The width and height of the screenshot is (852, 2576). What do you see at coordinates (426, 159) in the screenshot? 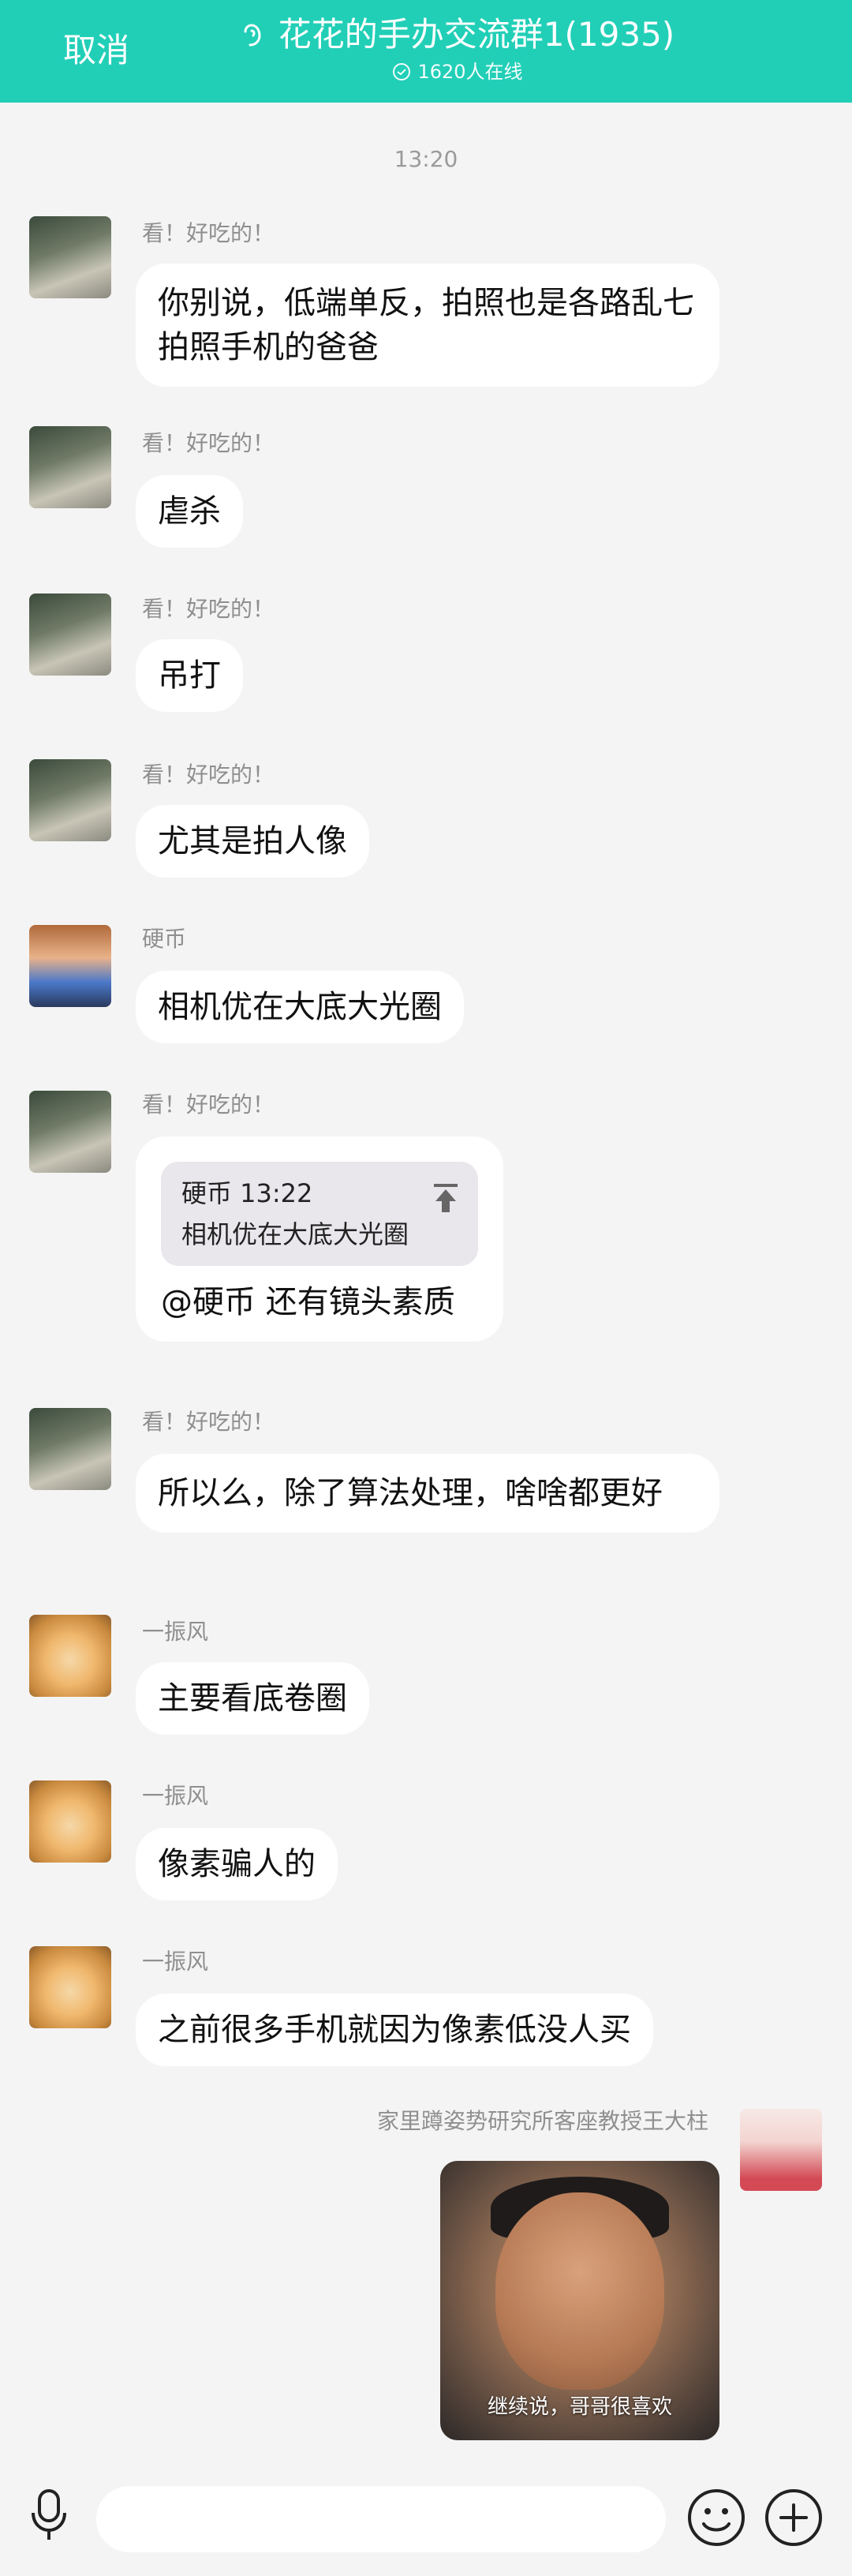
I see `time-divider: 13:20` at bounding box center [426, 159].